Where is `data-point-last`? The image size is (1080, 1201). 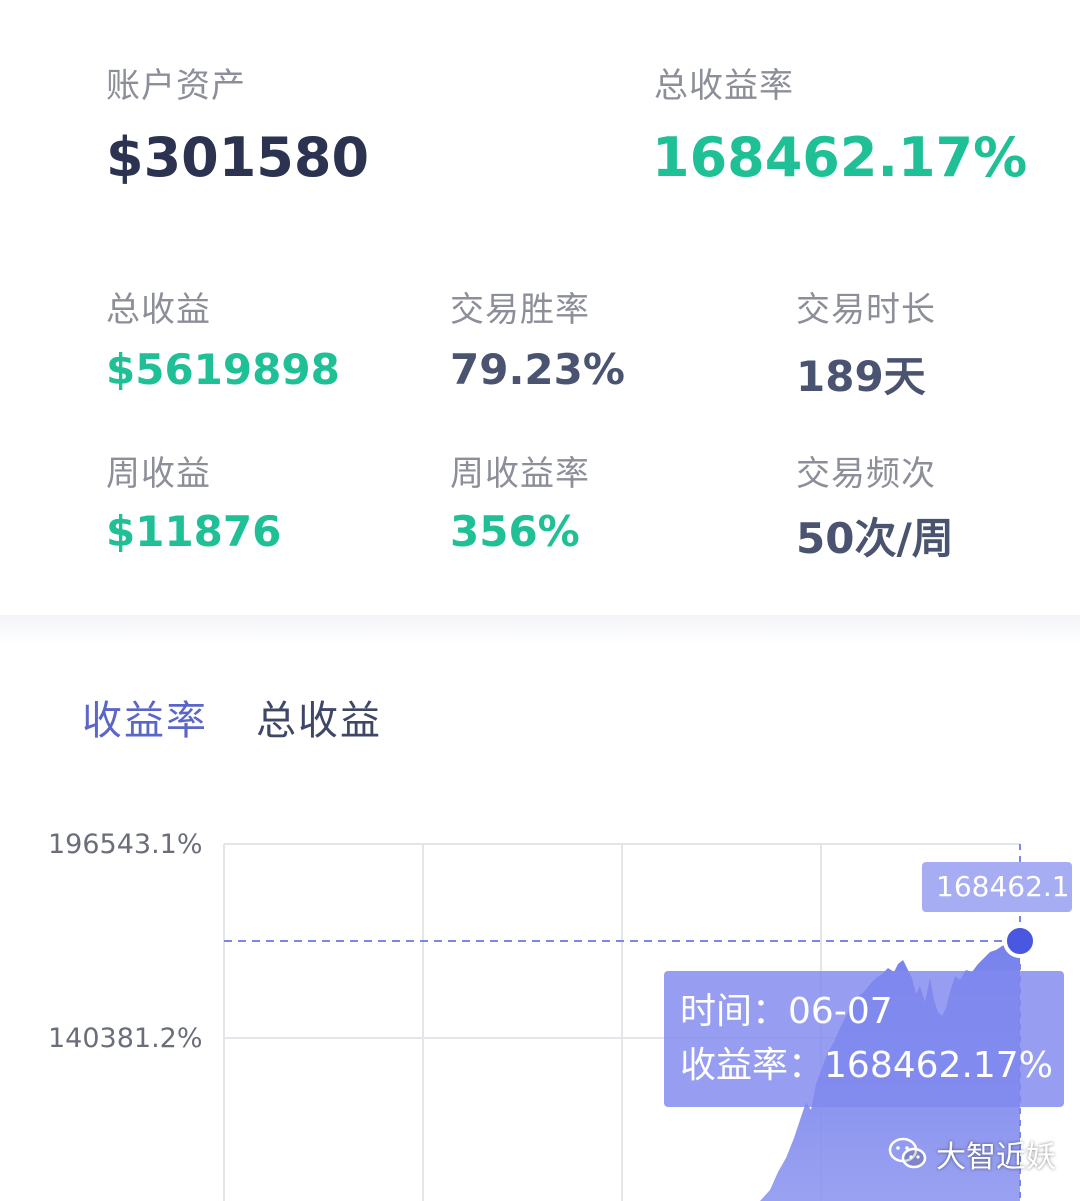 data-point-last is located at coordinates (1020, 941).